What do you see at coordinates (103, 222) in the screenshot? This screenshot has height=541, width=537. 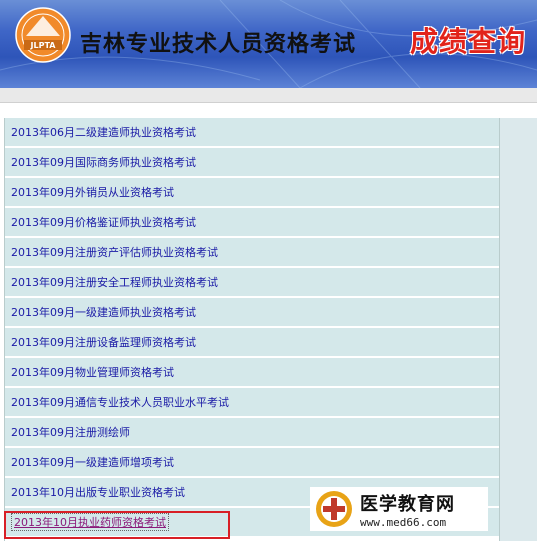 I see `exam-link: 2013年09月价格鉴证师执业资格考试` at bounding box center [103, 222].